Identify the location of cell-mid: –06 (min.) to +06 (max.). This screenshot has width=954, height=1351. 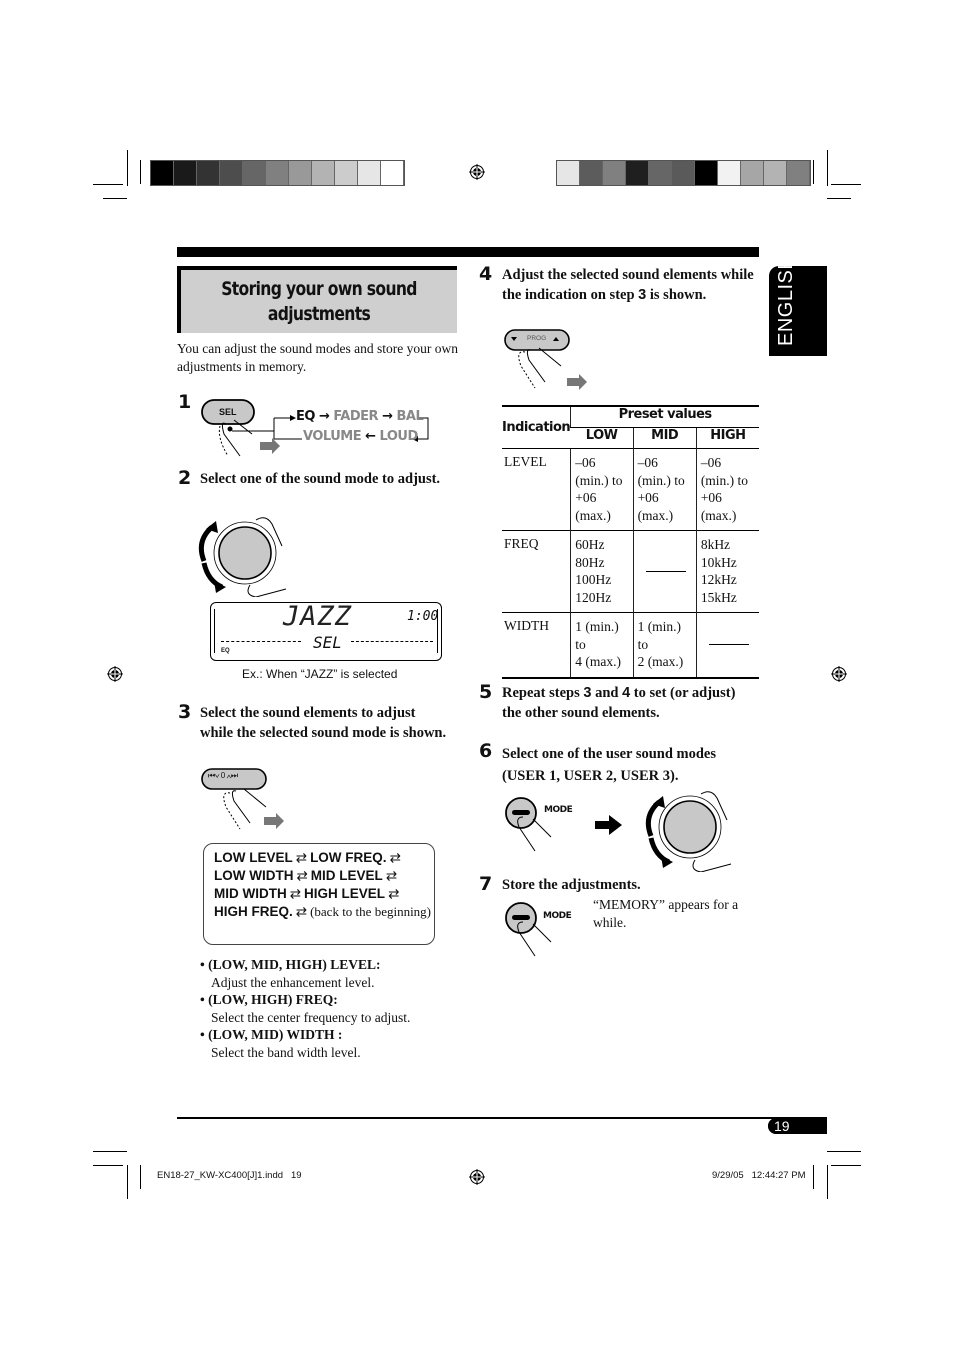
(664, 489).